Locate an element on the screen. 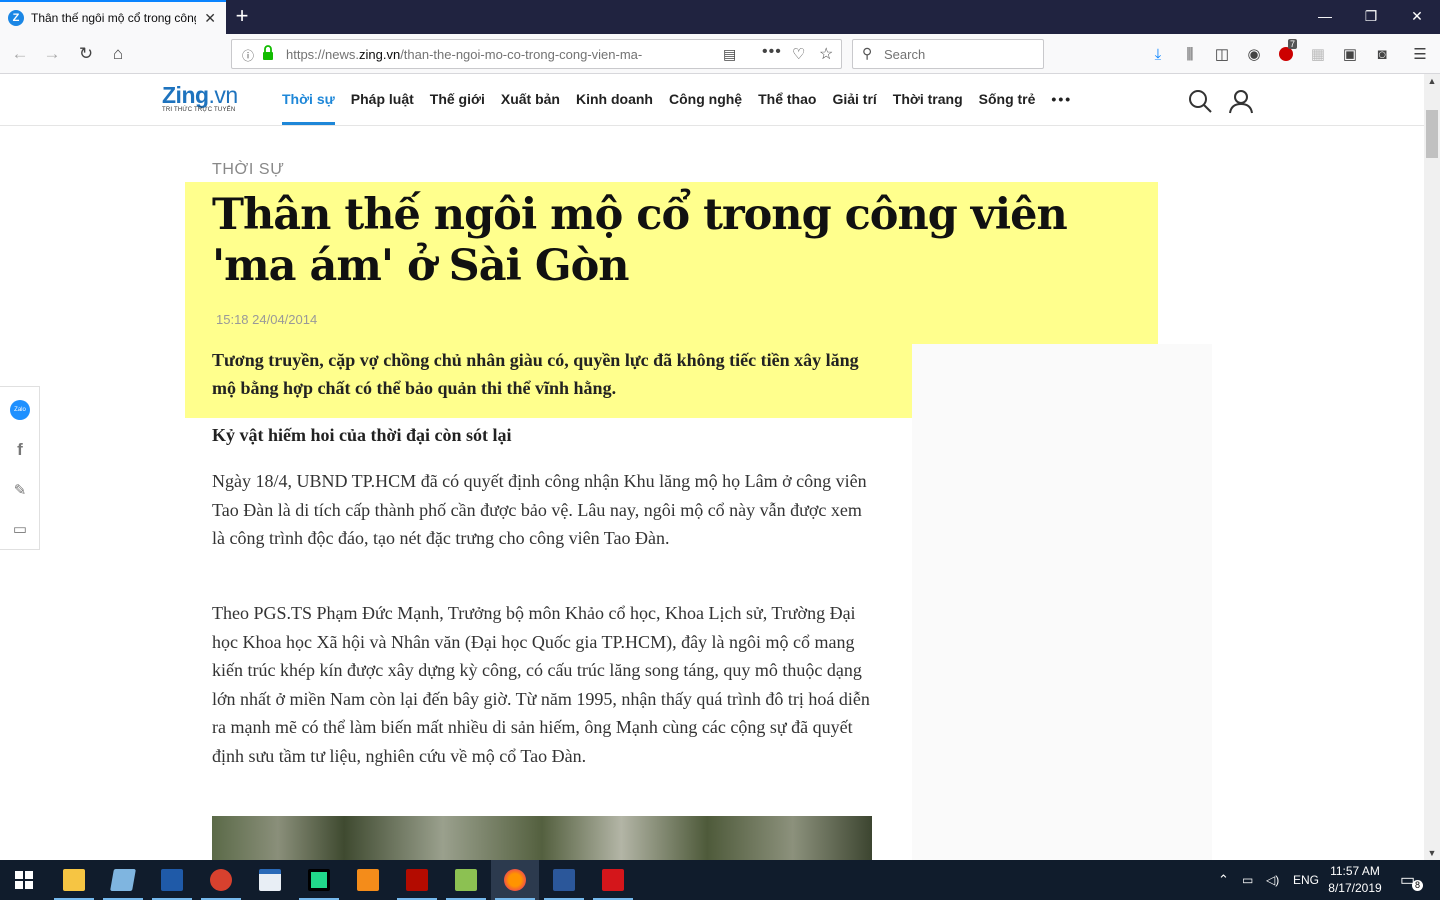 This screenshot has width=1440, height=900. network-icon: ▭ is located at coordinates (1247, 880).